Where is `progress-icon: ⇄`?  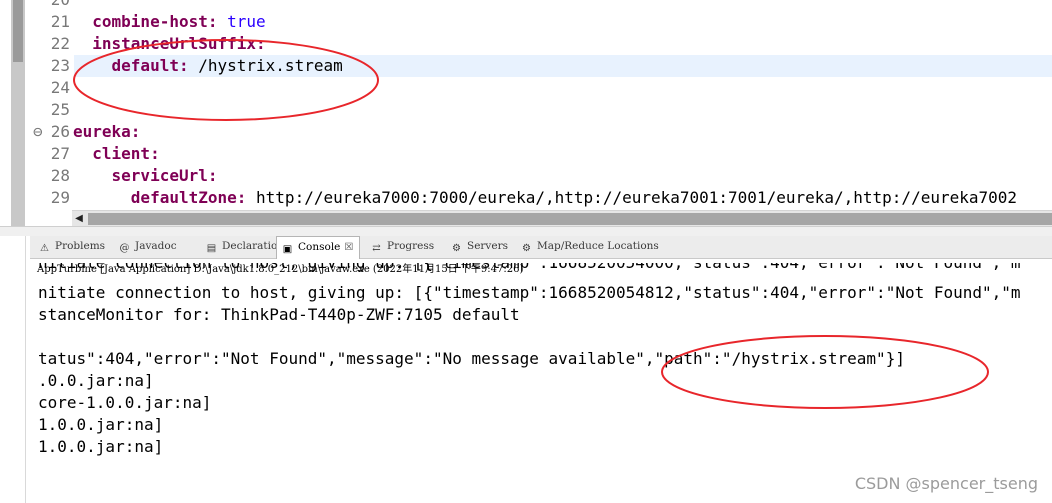 progress-icon: ⇄ is located at coordinates (376, 248).